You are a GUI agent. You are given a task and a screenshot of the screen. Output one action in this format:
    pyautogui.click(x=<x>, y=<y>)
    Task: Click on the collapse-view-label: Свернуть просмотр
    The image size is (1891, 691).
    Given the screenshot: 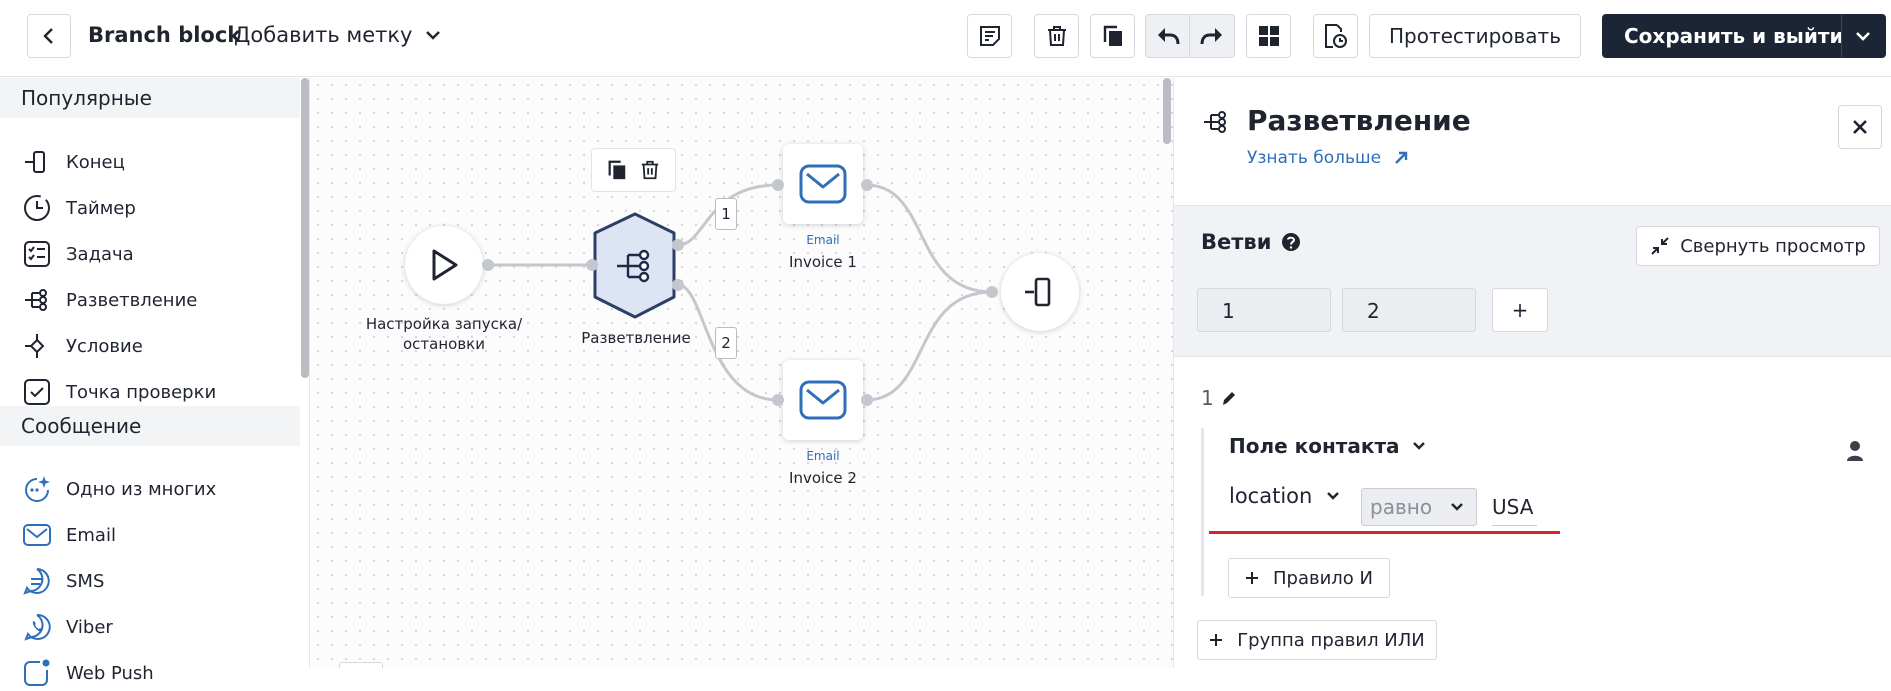 What is the action you would take?
    pyautogui.click(x=1773, y=246)
    